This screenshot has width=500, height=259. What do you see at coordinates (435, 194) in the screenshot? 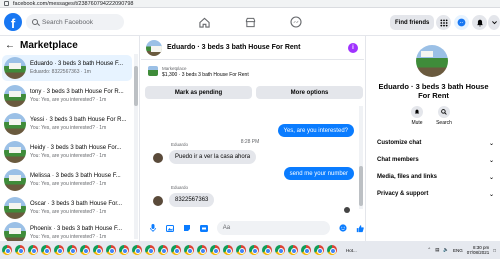
I see `section-privacy-support: Privacy & support ⌄` at bounding box center [435, 194].